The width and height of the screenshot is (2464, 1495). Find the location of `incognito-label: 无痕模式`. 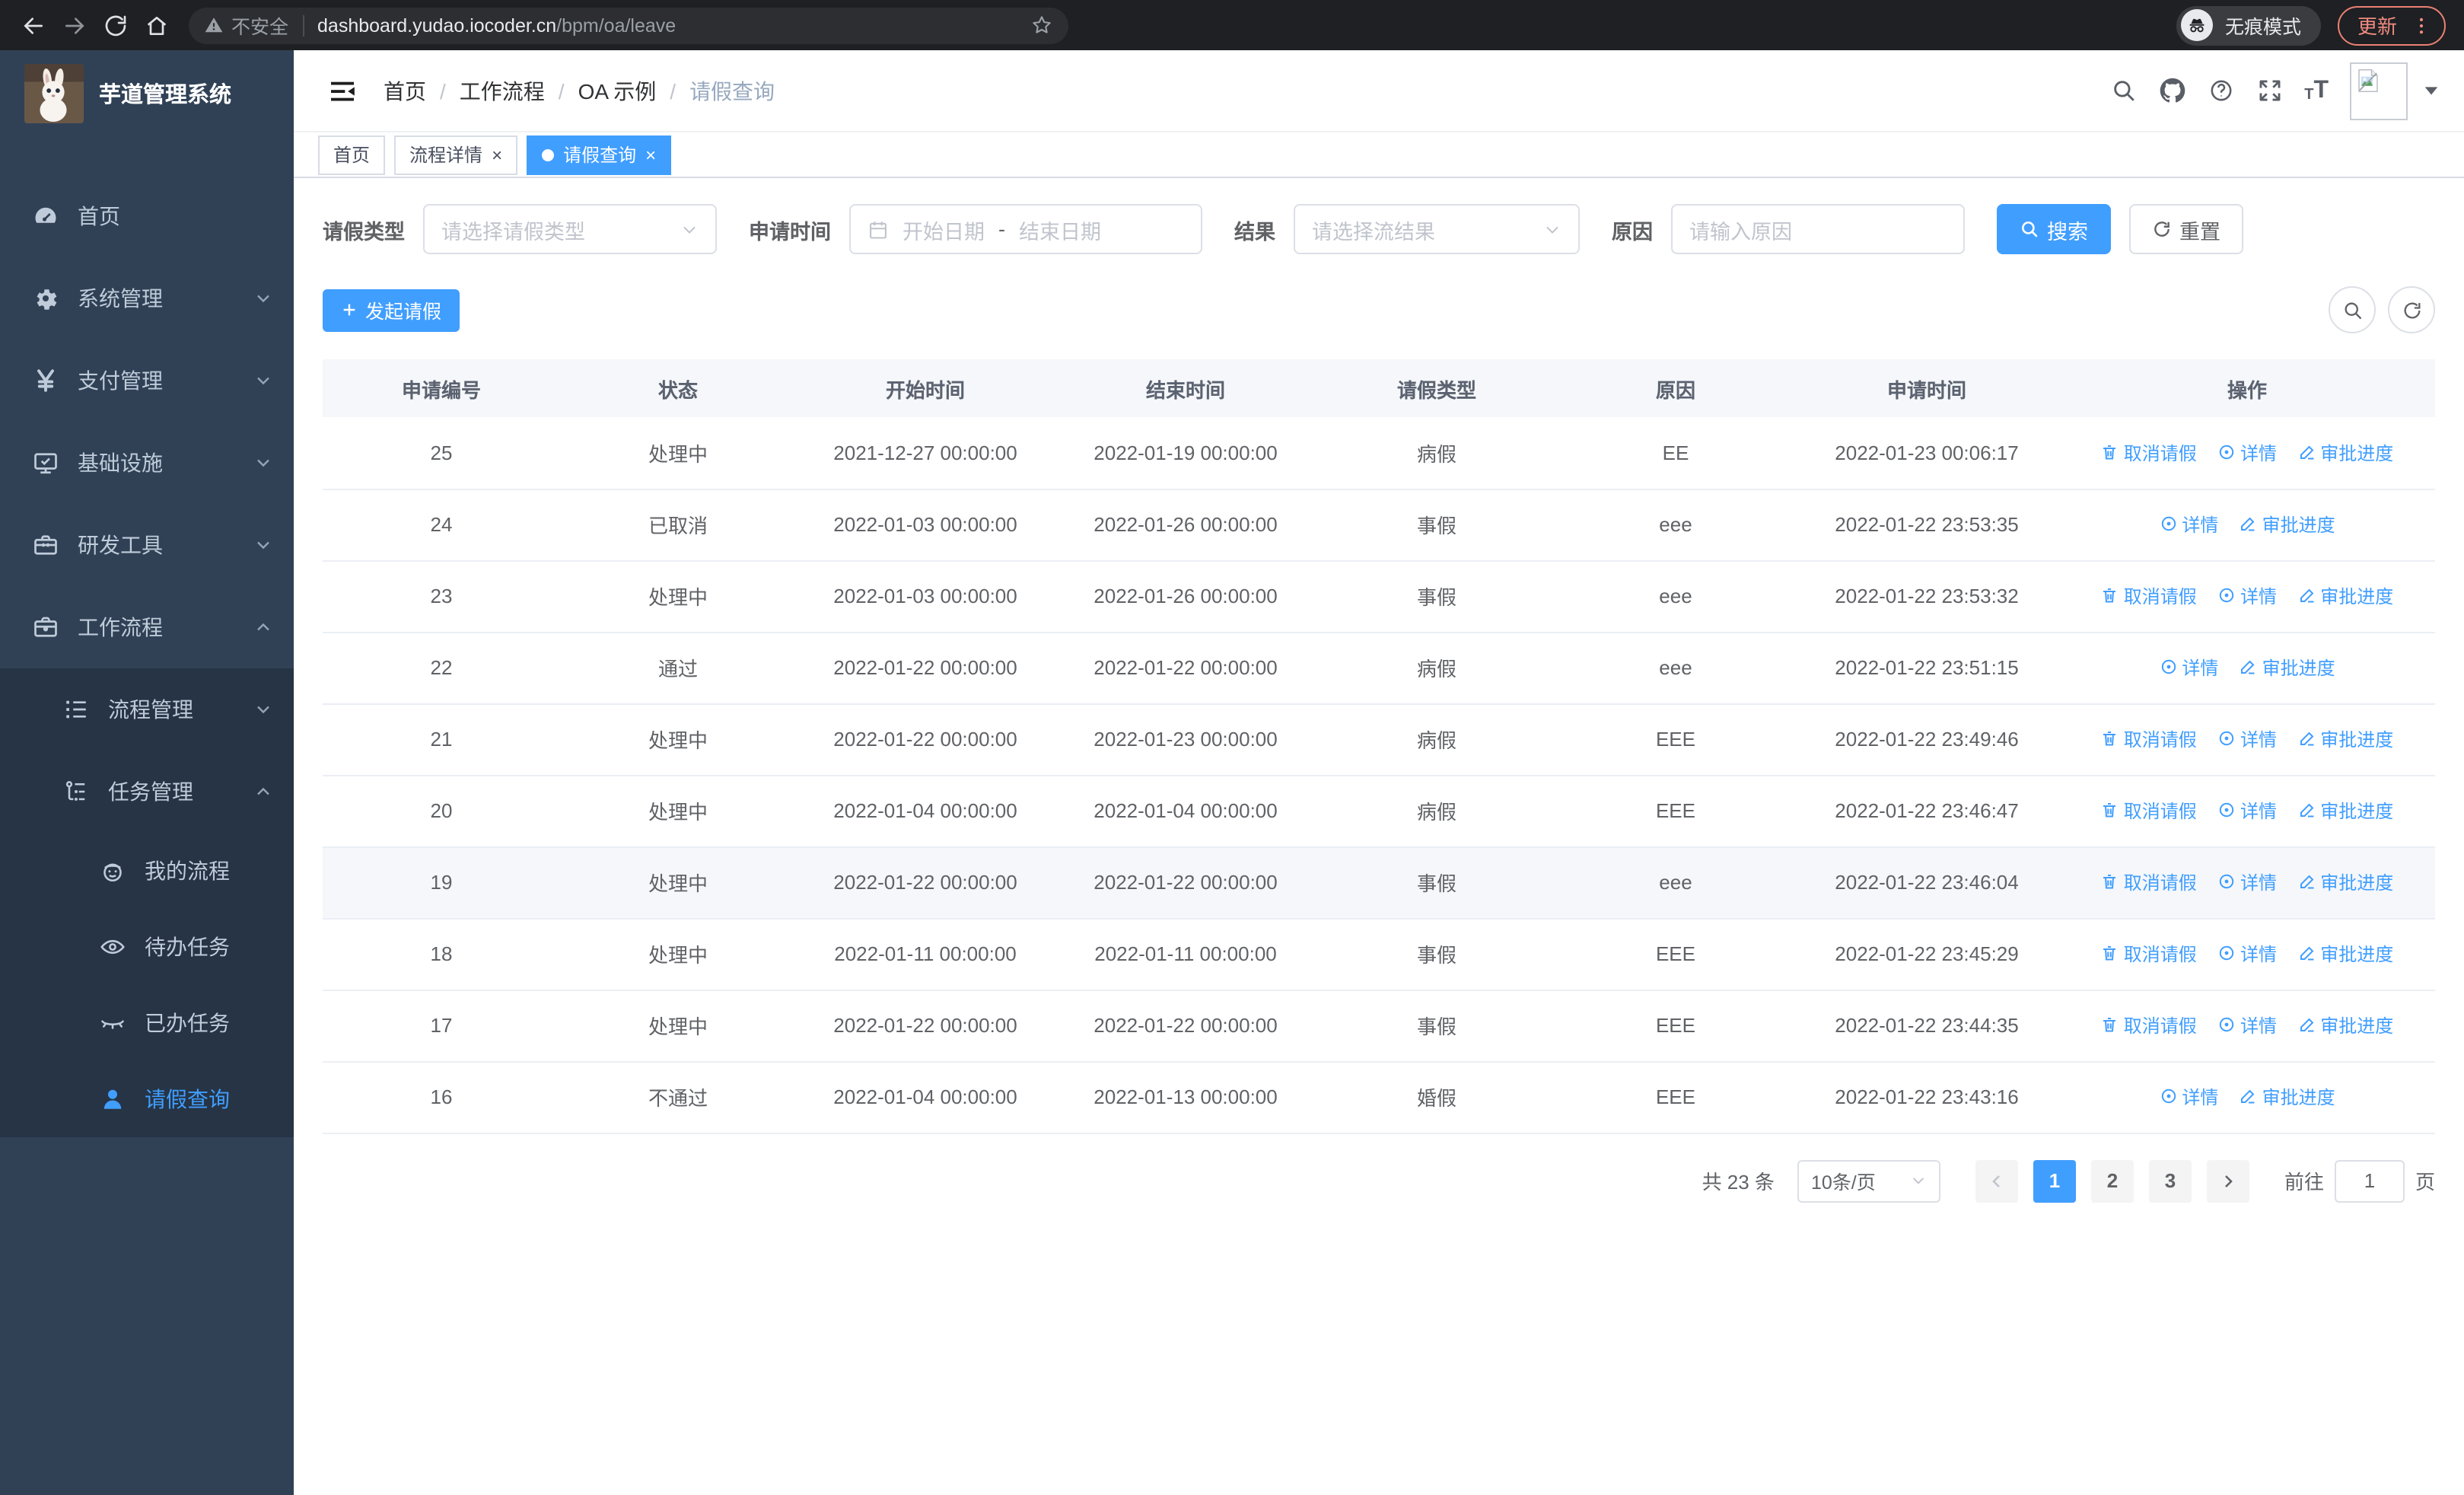

incognito-label: 无痕模式 is located at coordinates (2262, 28).